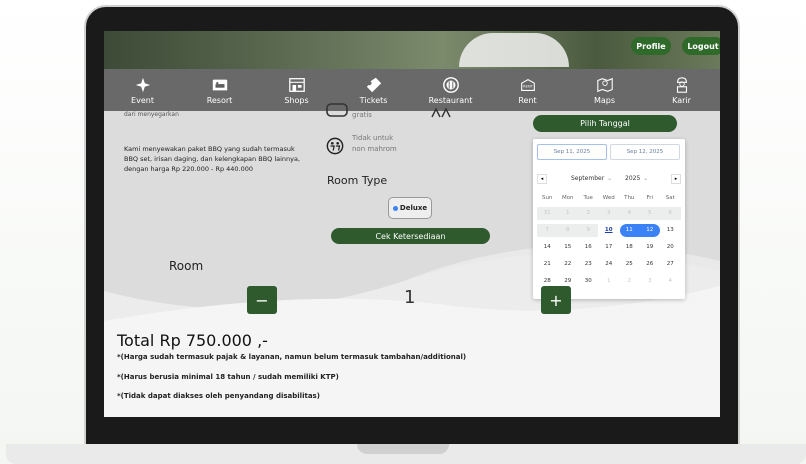 The width and height of the screenshot is (806, 464). I want to click on calendar-day: 22, so click(568, 264).